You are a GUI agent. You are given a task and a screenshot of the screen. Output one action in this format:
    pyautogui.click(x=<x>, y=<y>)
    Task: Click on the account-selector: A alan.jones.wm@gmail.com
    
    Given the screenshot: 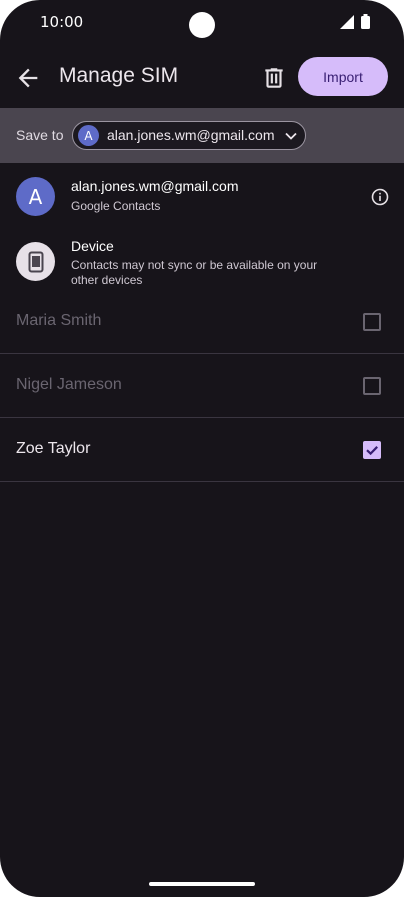 What is the action you would take?
    pyautogui.click(x=189, y=135)
    